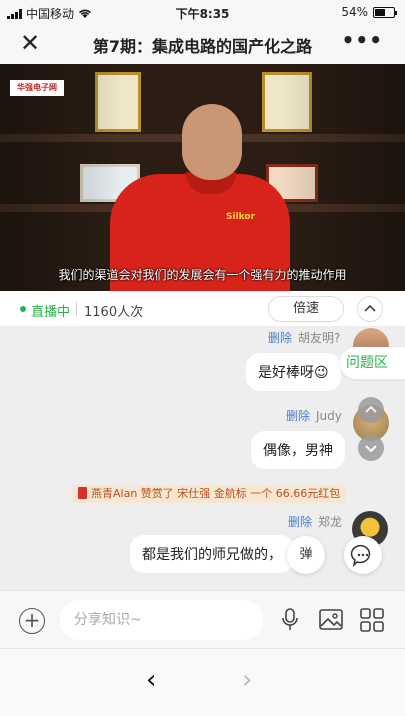 The image size is (405, 716). I want to click on danmaku-label: 弹, so click(306, 554).